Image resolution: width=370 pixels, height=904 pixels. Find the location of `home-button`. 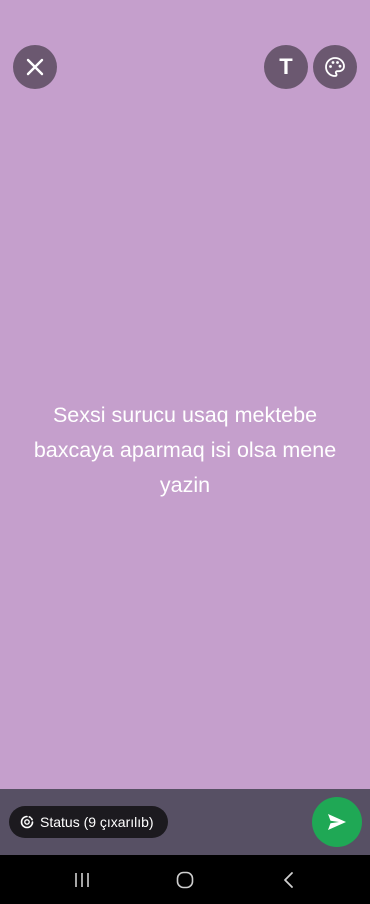

home-button is located at coordinates (185, 880).